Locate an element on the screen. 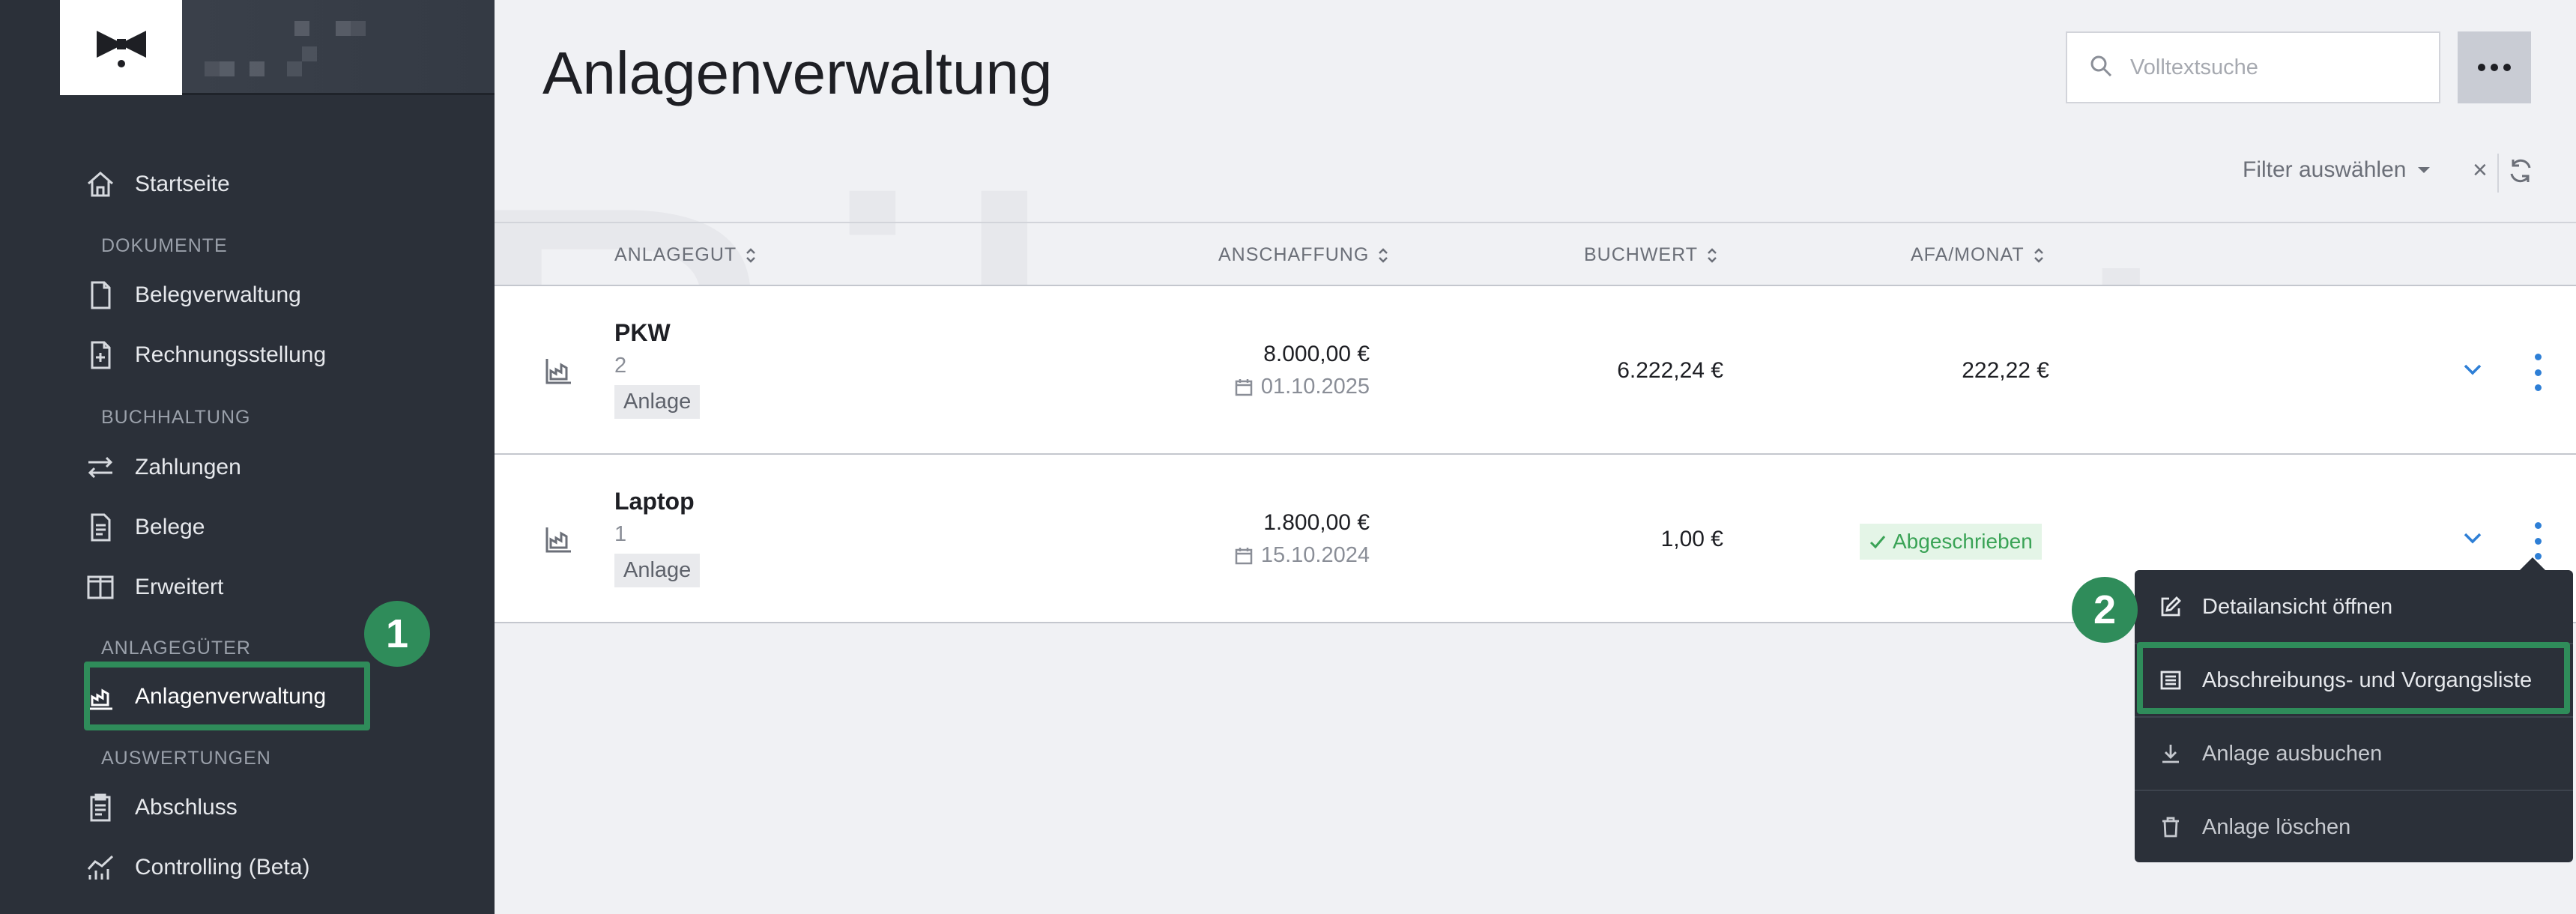  highlight-box-anlagenverwaltung is located at coordinates (227, 696).